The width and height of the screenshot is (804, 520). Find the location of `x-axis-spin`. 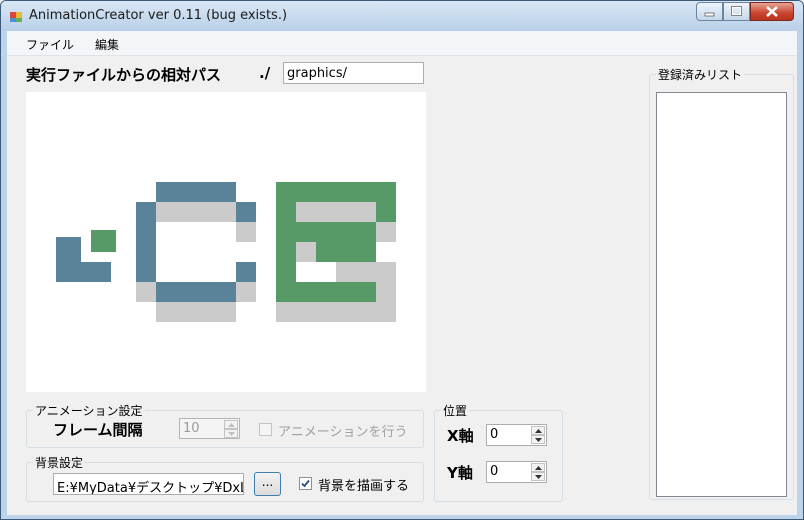

x-axis-spin is located at coordinates (538, 435).